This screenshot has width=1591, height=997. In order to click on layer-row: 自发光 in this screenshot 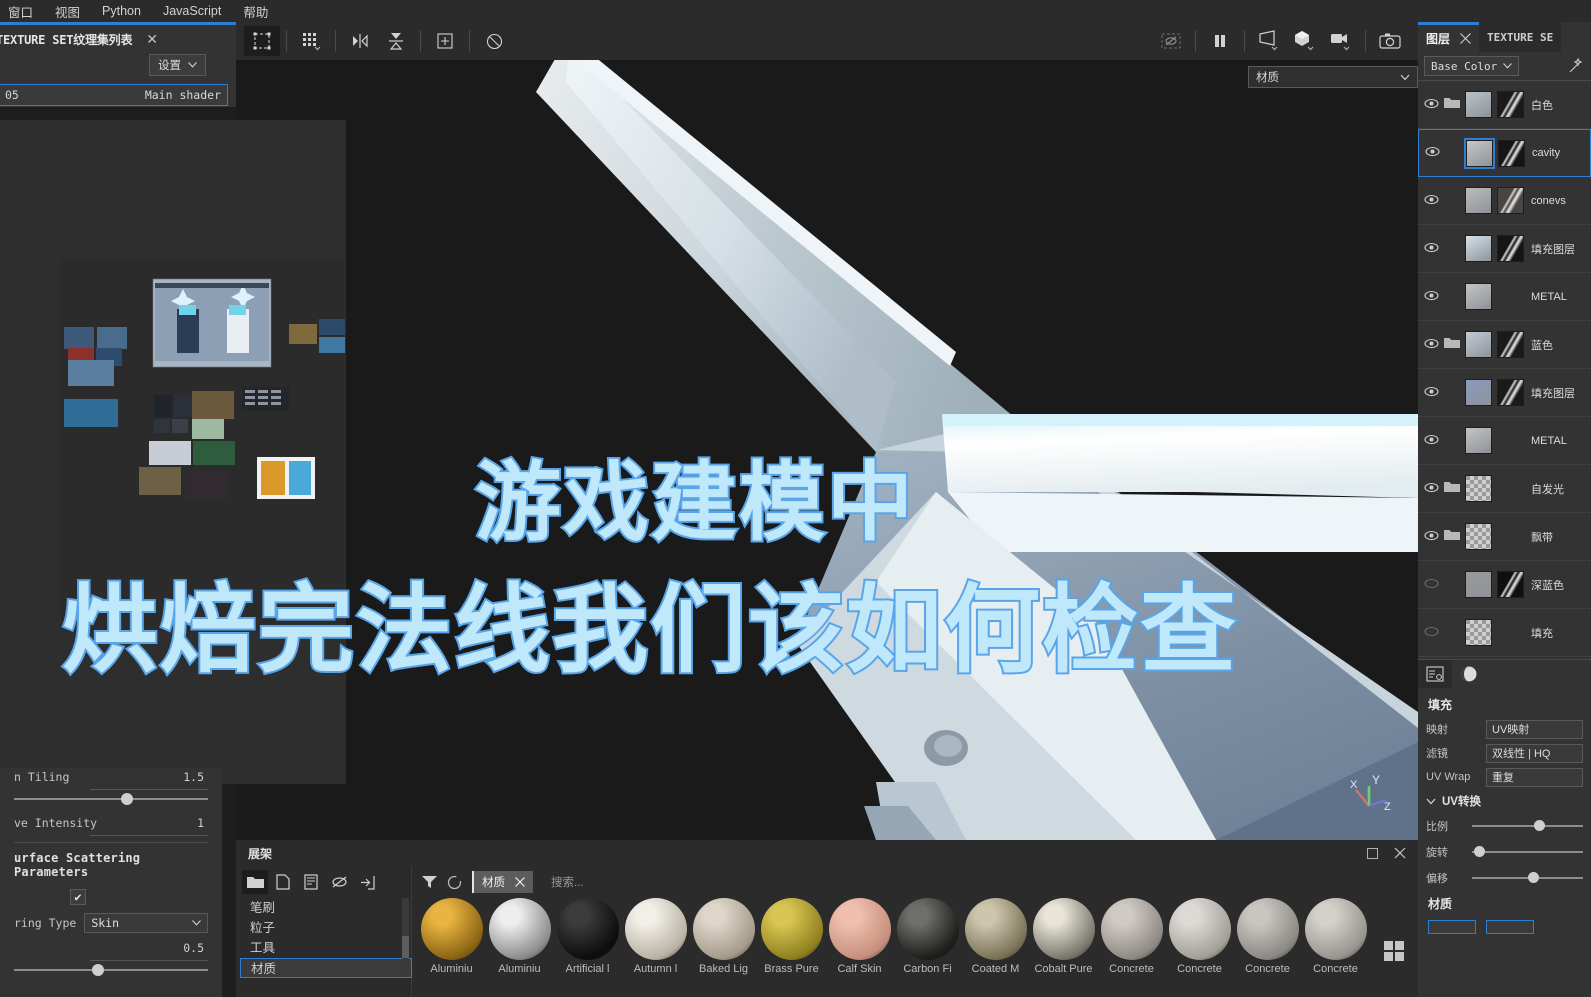, I will do `click(1504, 489)`.